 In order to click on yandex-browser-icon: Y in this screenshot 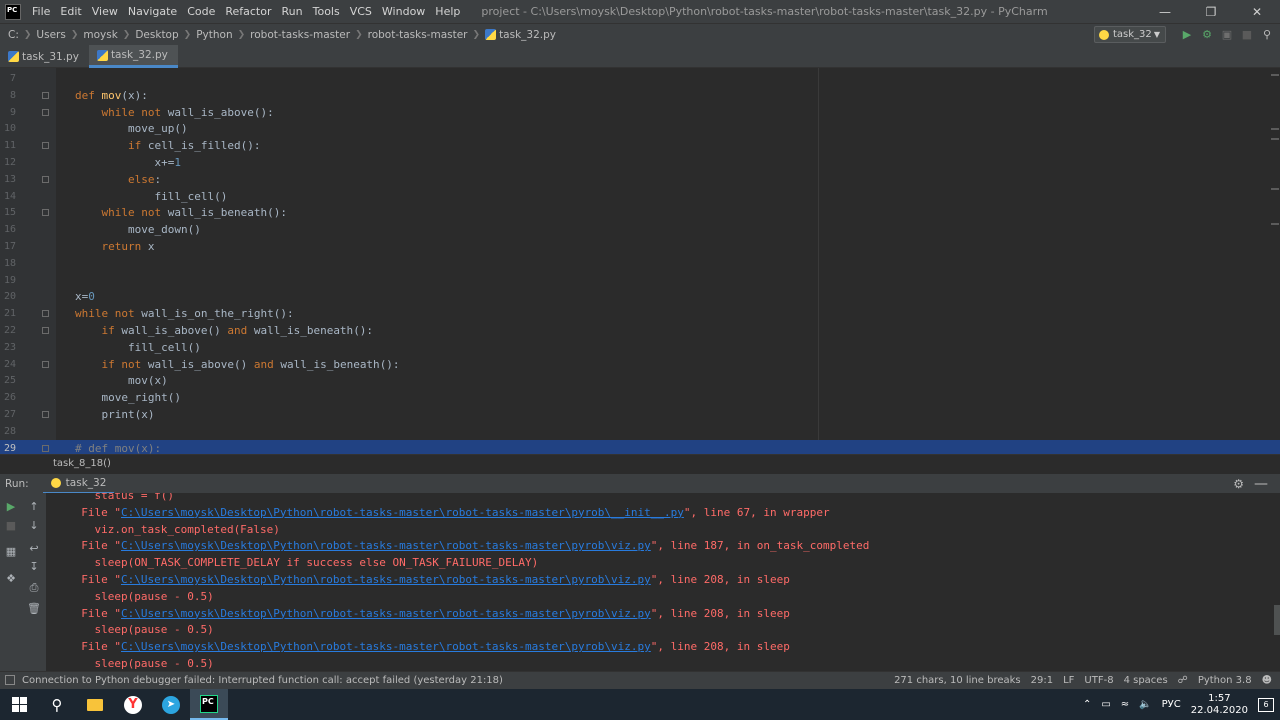, I will do `click(133, 704)`.